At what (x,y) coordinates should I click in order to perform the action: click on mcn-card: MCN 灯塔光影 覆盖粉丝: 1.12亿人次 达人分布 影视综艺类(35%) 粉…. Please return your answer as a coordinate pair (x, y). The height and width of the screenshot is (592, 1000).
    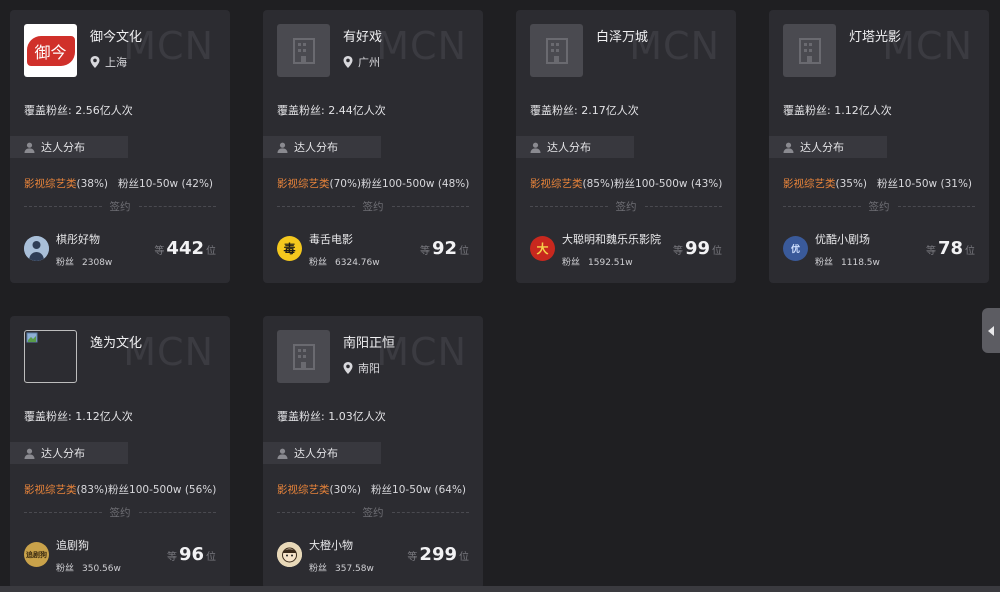
    Looking at the image, I should click on (879, 146).